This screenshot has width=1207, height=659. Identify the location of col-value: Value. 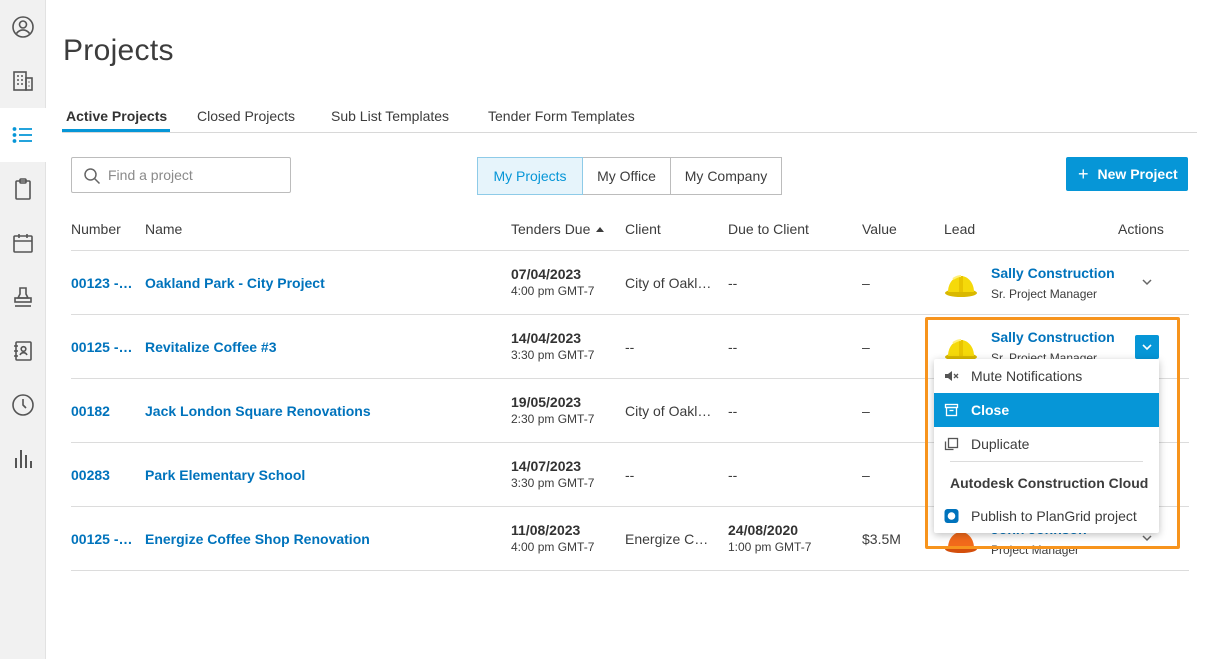
(879, 229).